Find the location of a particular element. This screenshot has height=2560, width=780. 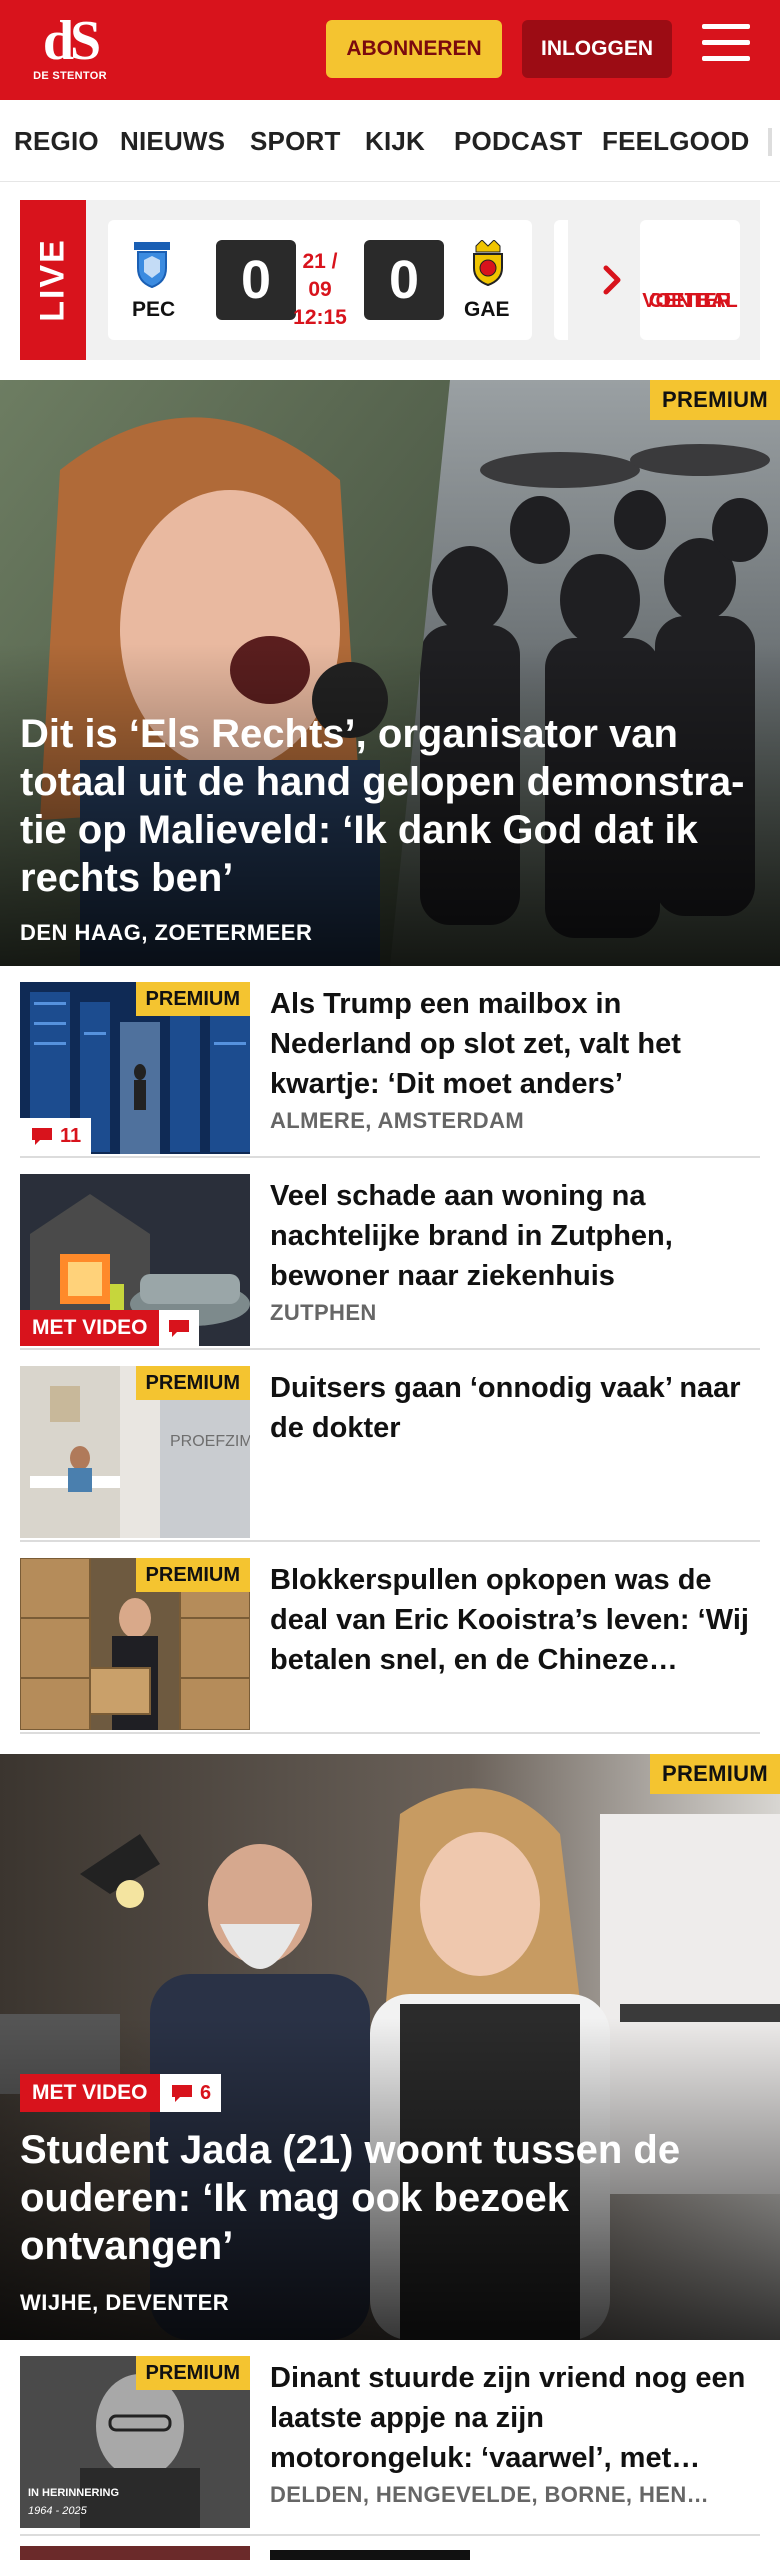

hamburger-icon is located at coordinates (726, 47).